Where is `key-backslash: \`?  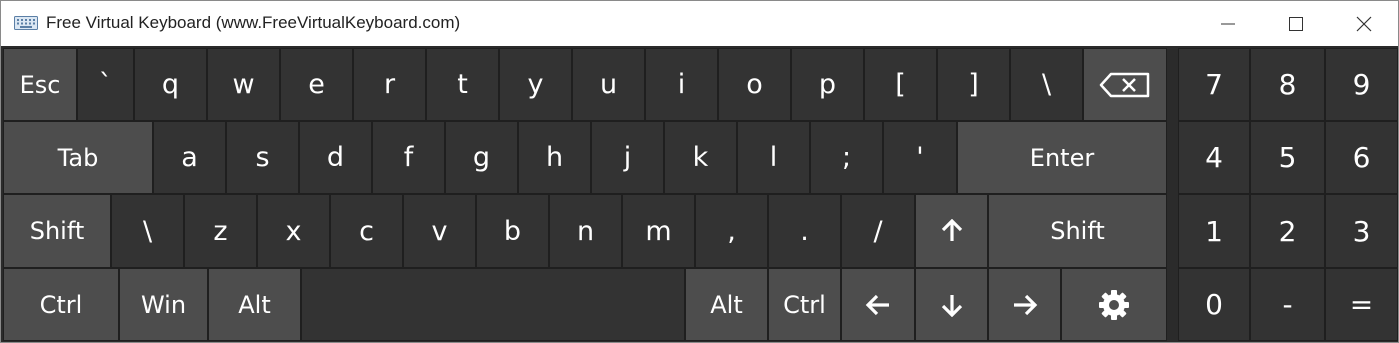
key-backslash: \ is located at coordinates (1046, 84).